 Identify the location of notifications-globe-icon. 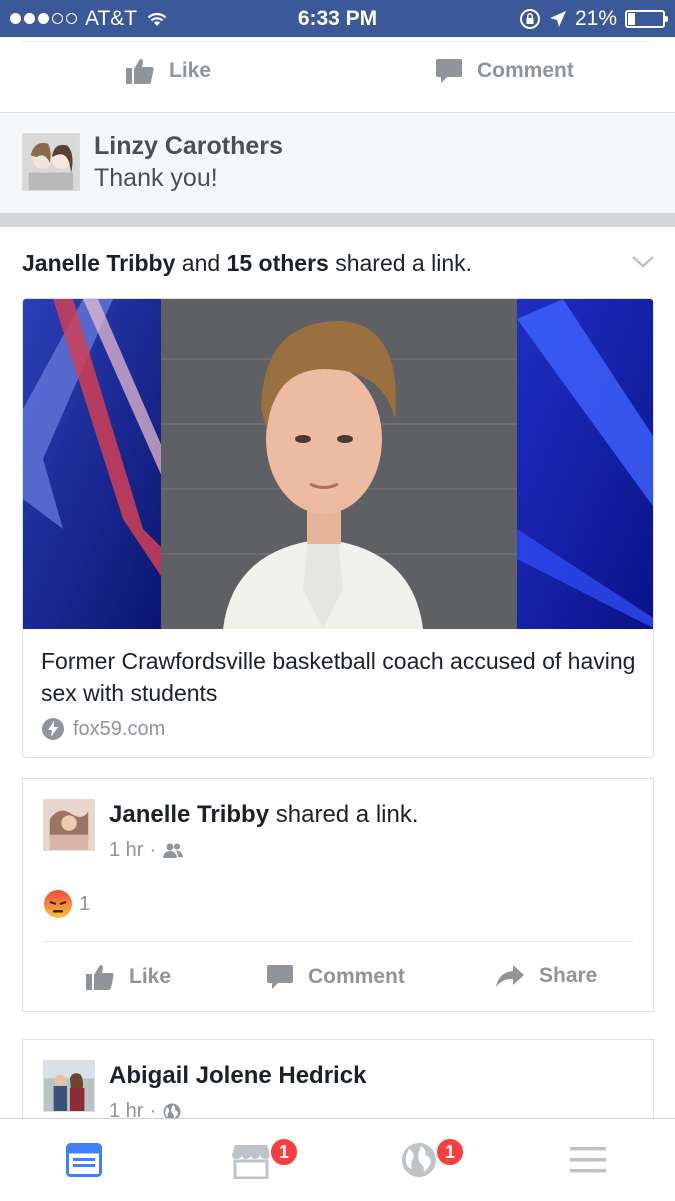
(419, 1160).